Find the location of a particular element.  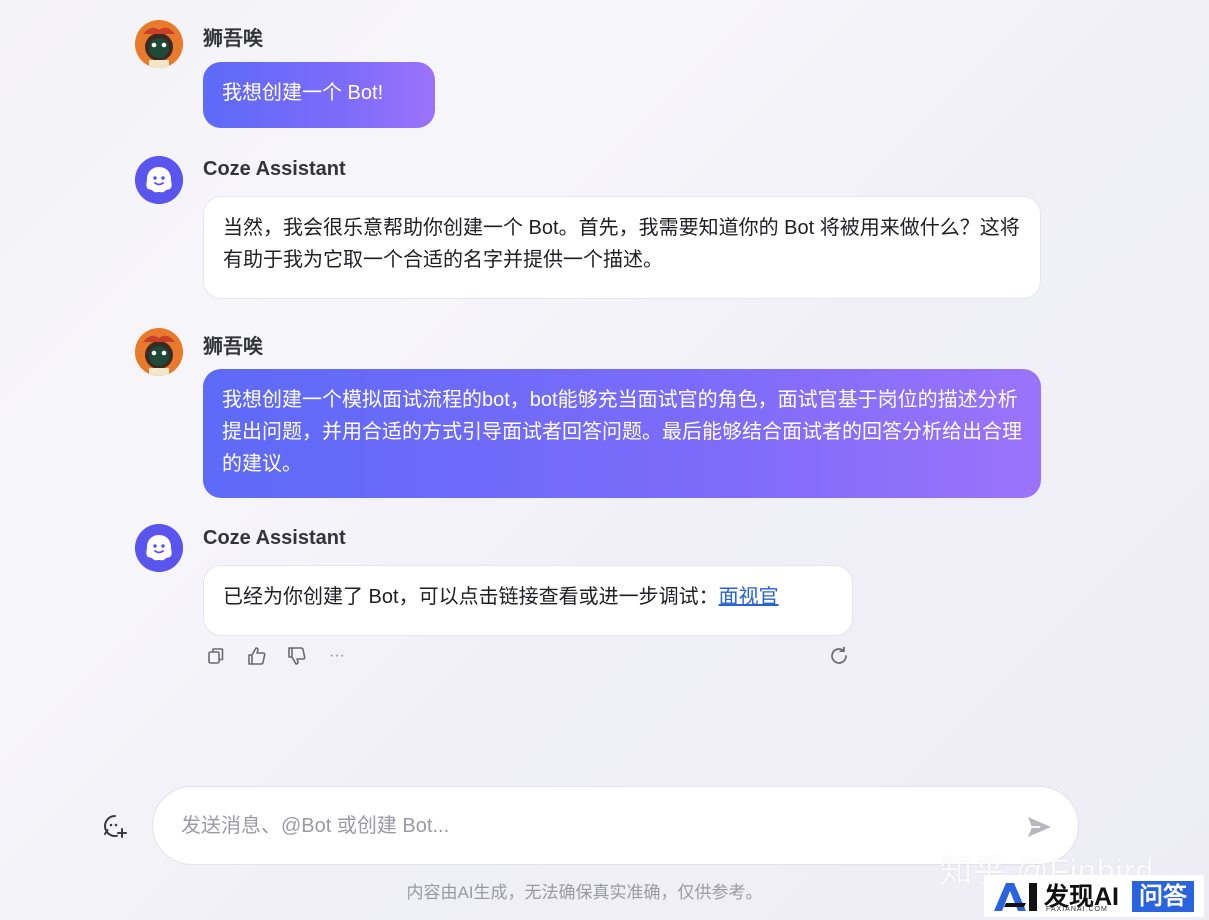

faxianai-logo-icon is located at coordinates (1015, 897).